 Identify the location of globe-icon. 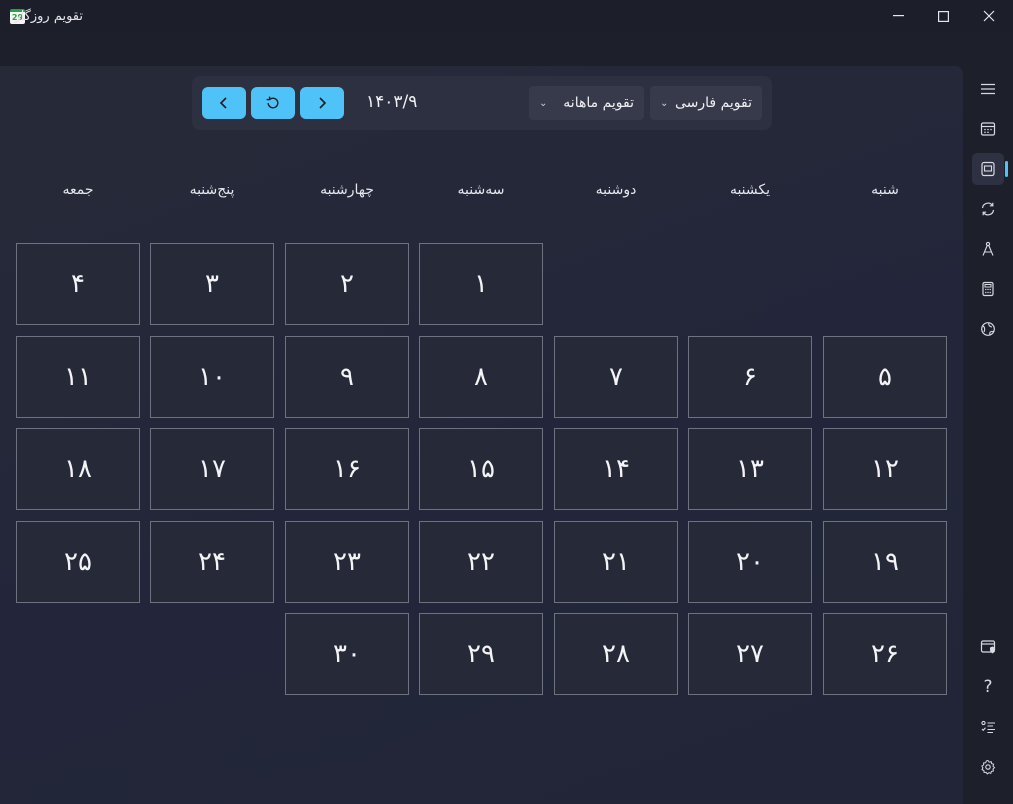
(988, 329).